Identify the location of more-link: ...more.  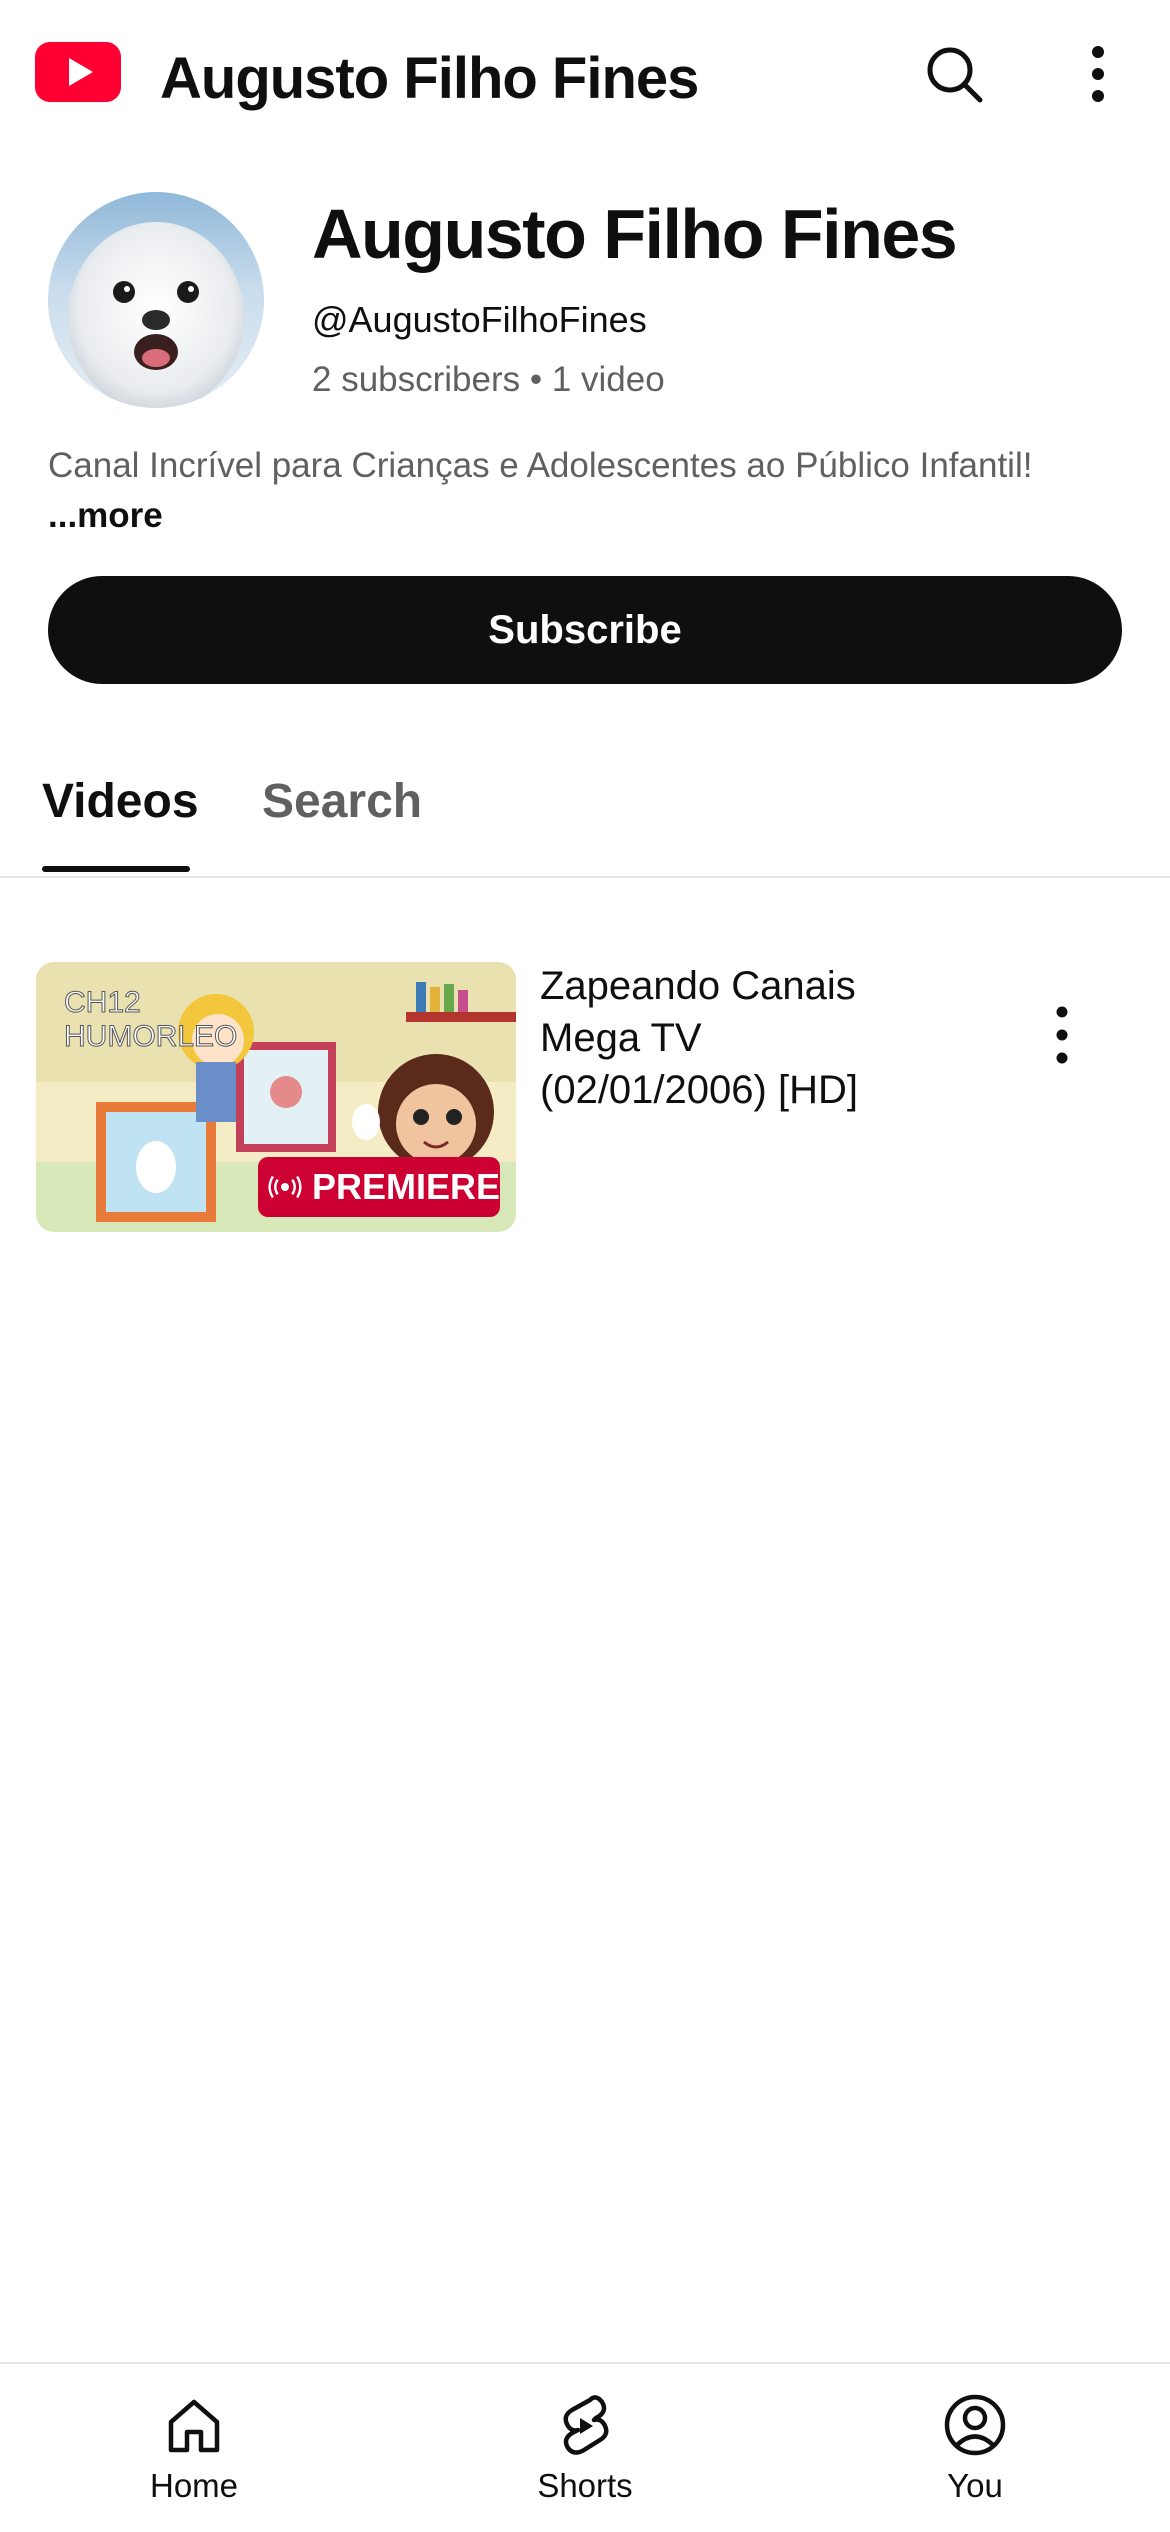
(105, 516).